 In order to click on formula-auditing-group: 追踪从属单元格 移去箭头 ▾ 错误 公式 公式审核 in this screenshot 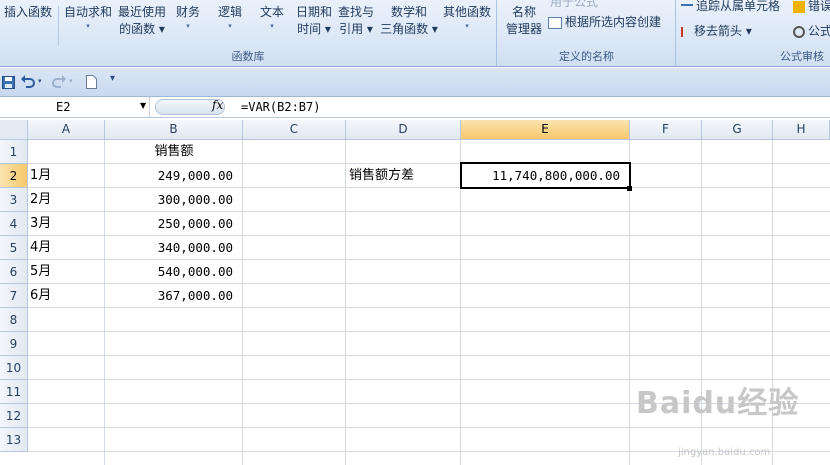, I will do `click(753, 33)`.